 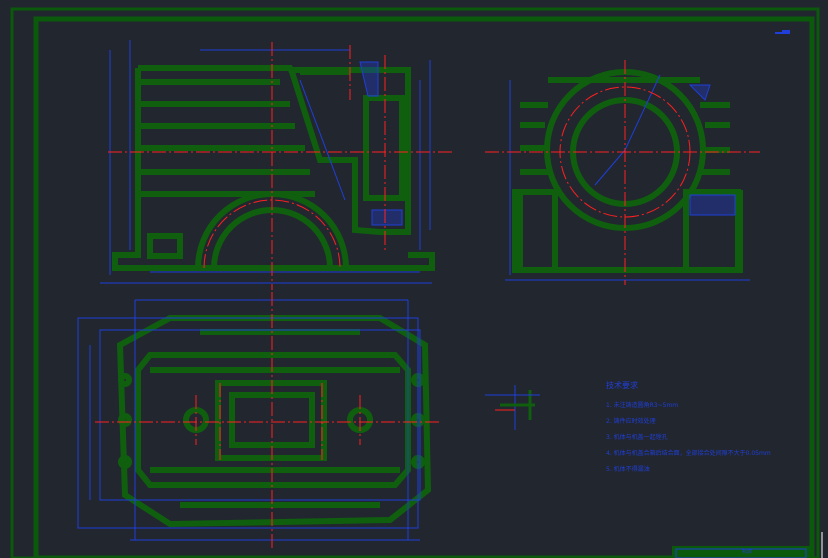 I want to click on title-block-label: 机体, so click(x=747, y=552).